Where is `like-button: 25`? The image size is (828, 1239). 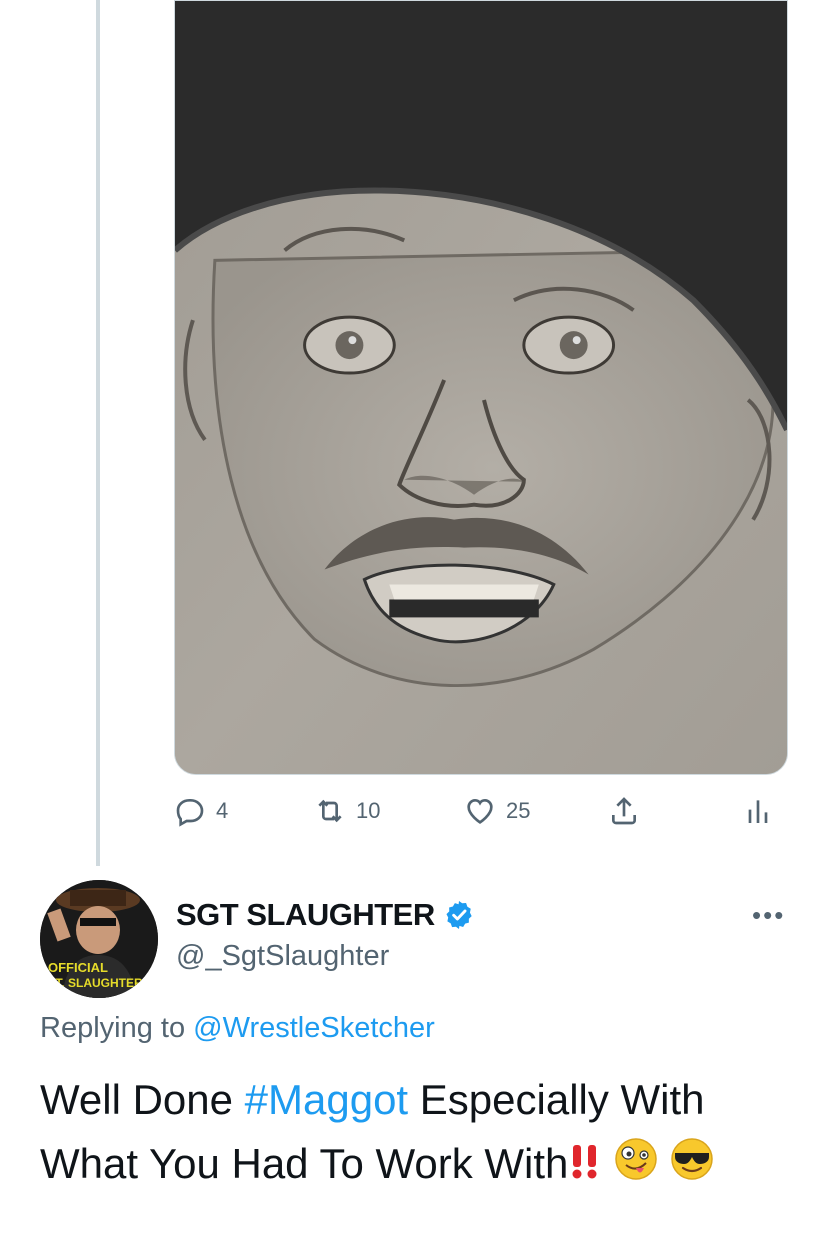 like-button: 25 is located at coordinates (497, 811).